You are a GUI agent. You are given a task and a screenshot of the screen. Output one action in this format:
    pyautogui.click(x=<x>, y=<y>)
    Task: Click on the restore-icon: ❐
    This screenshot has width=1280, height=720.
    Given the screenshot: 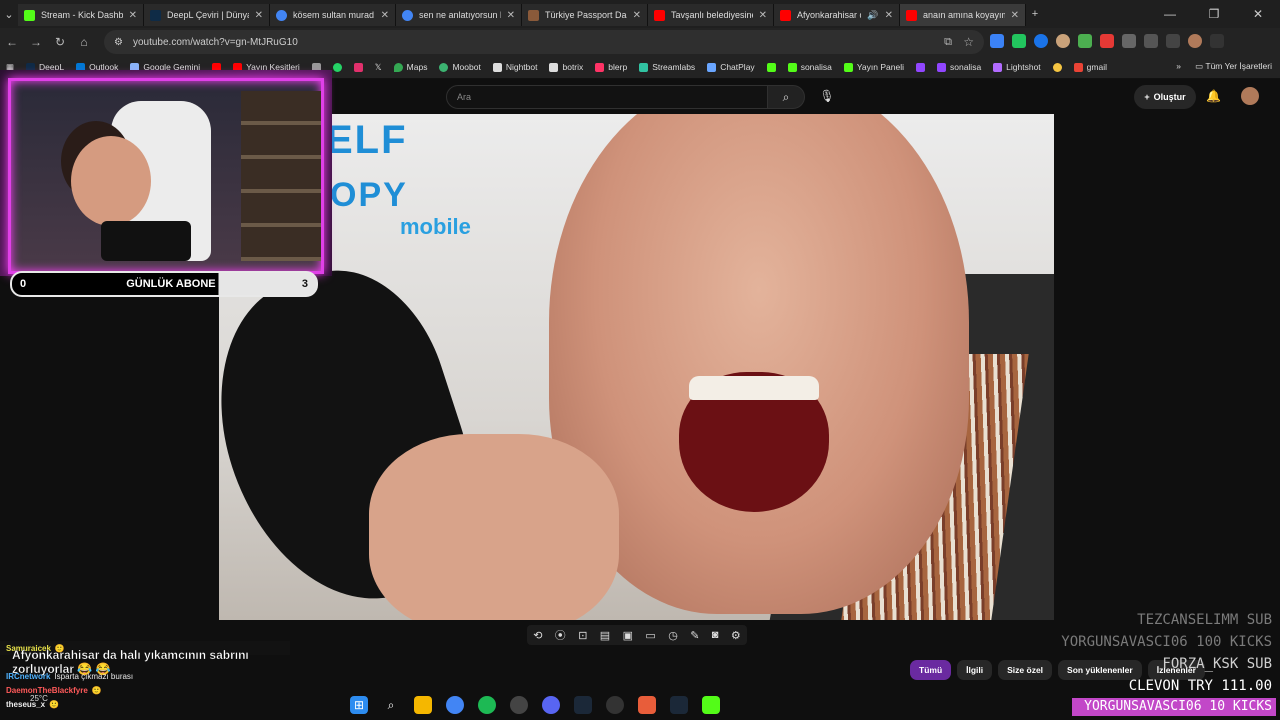 What is the action you would take?
    pyautogui.click(x=1214, y=14)
    